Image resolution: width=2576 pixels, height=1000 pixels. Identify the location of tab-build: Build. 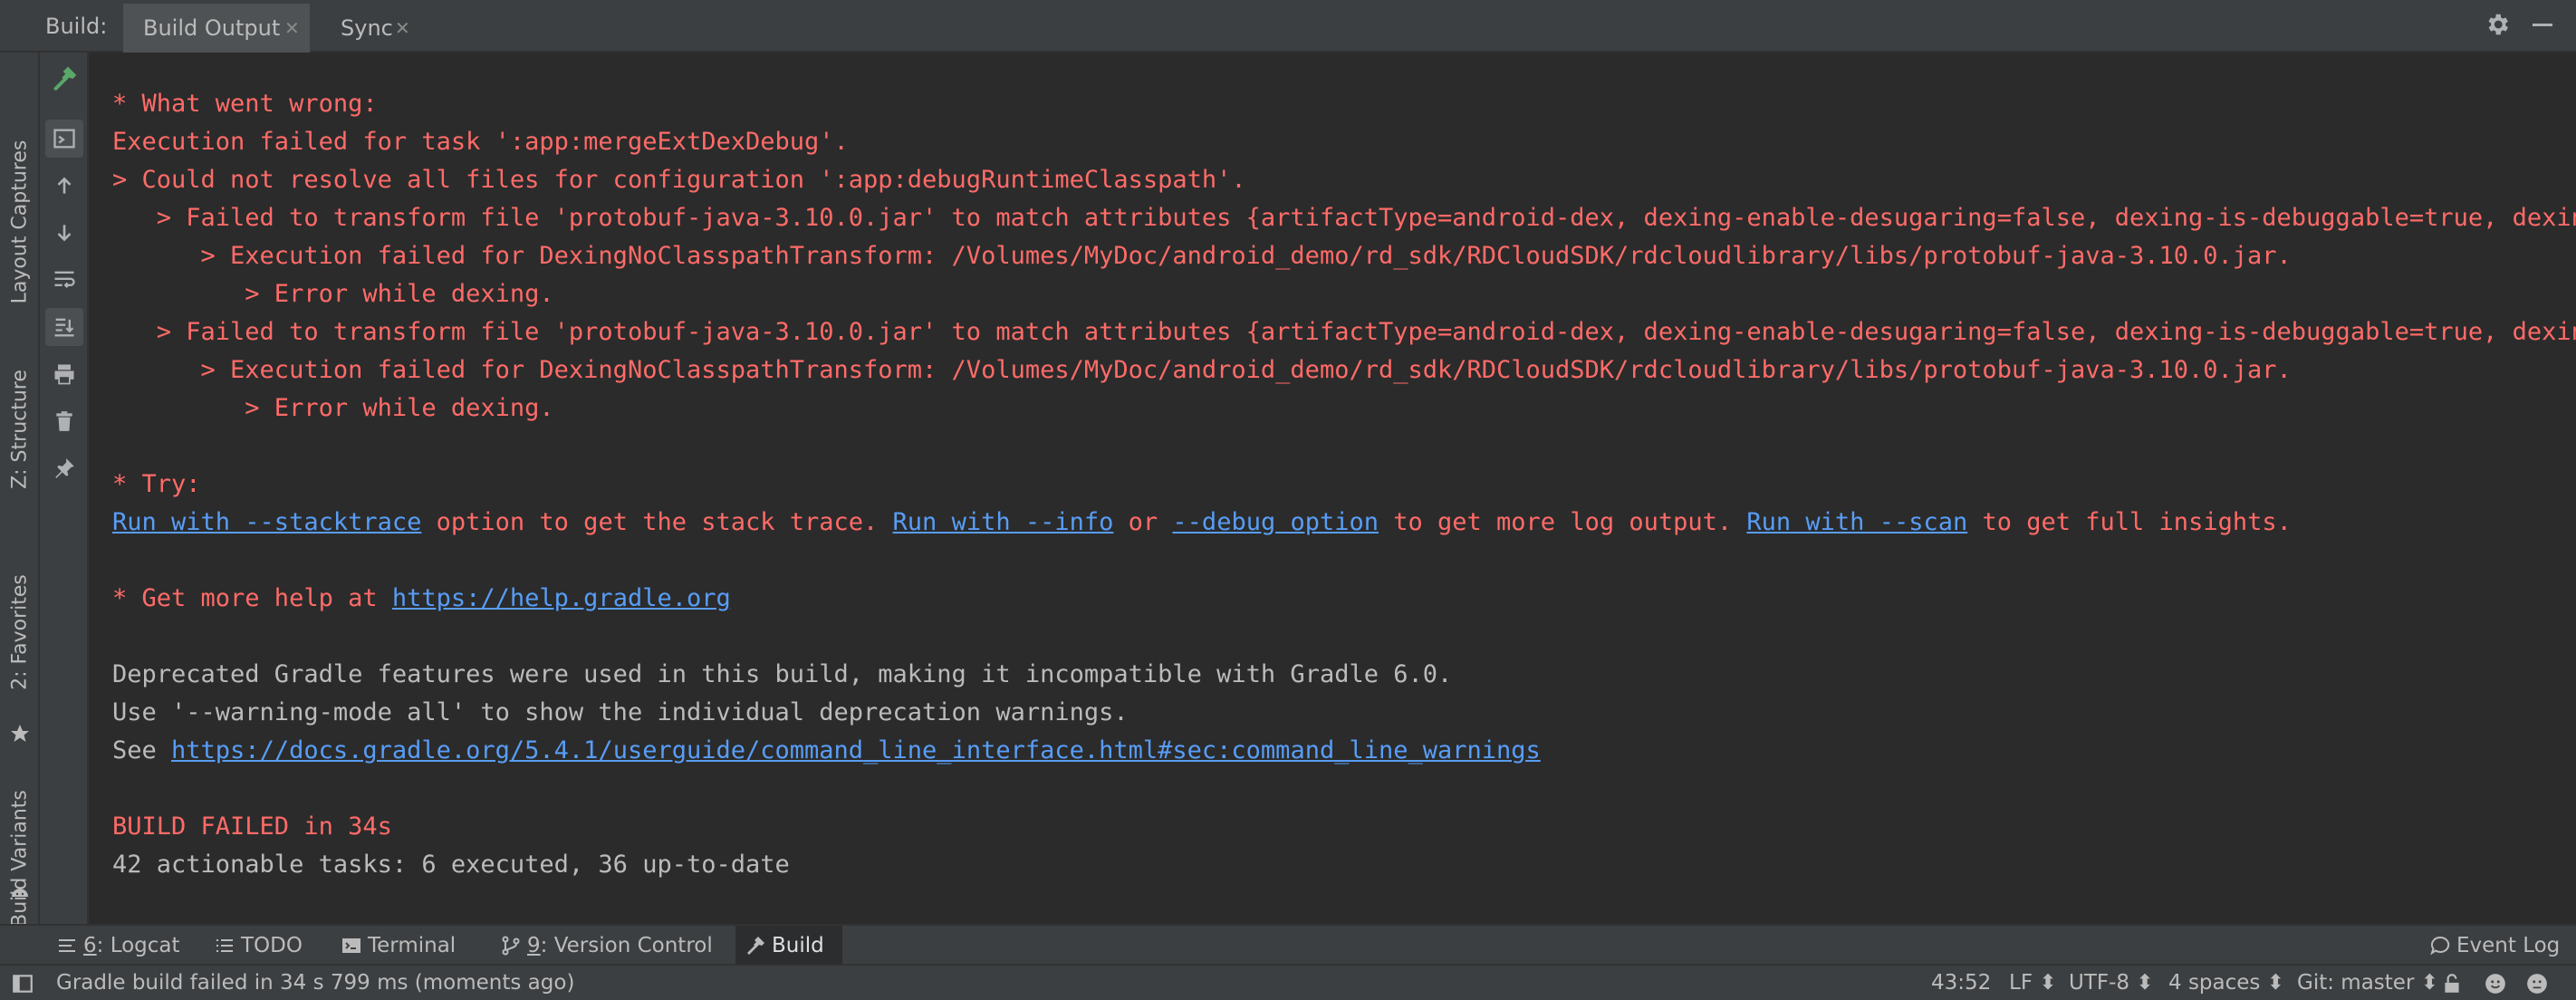
(788, 946).